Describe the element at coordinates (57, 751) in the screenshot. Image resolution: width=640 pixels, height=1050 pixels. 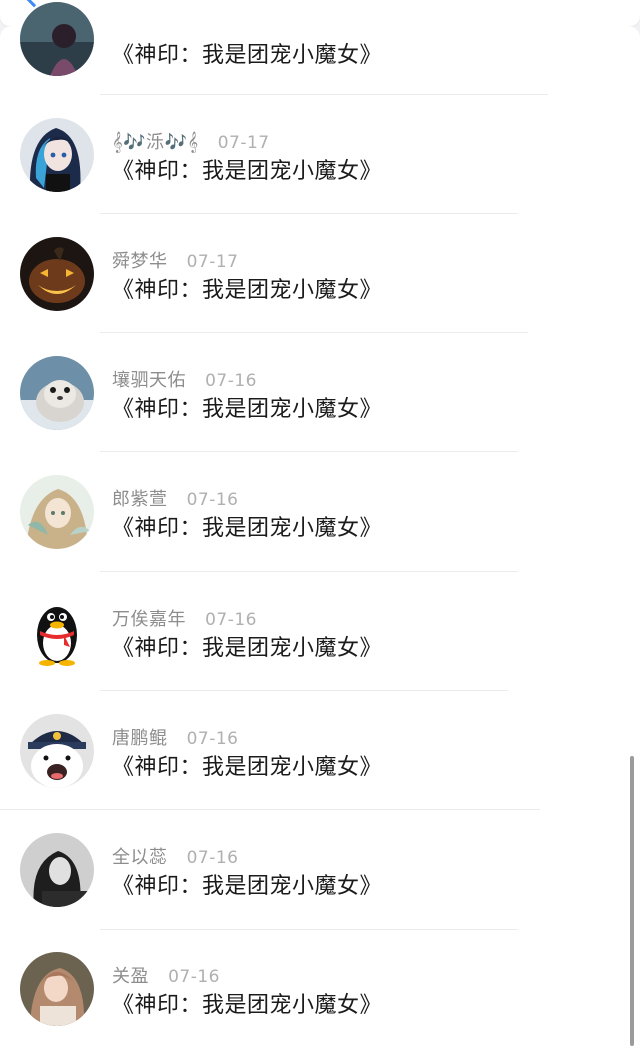
I see `cartoon-bear-avatar` at that location.